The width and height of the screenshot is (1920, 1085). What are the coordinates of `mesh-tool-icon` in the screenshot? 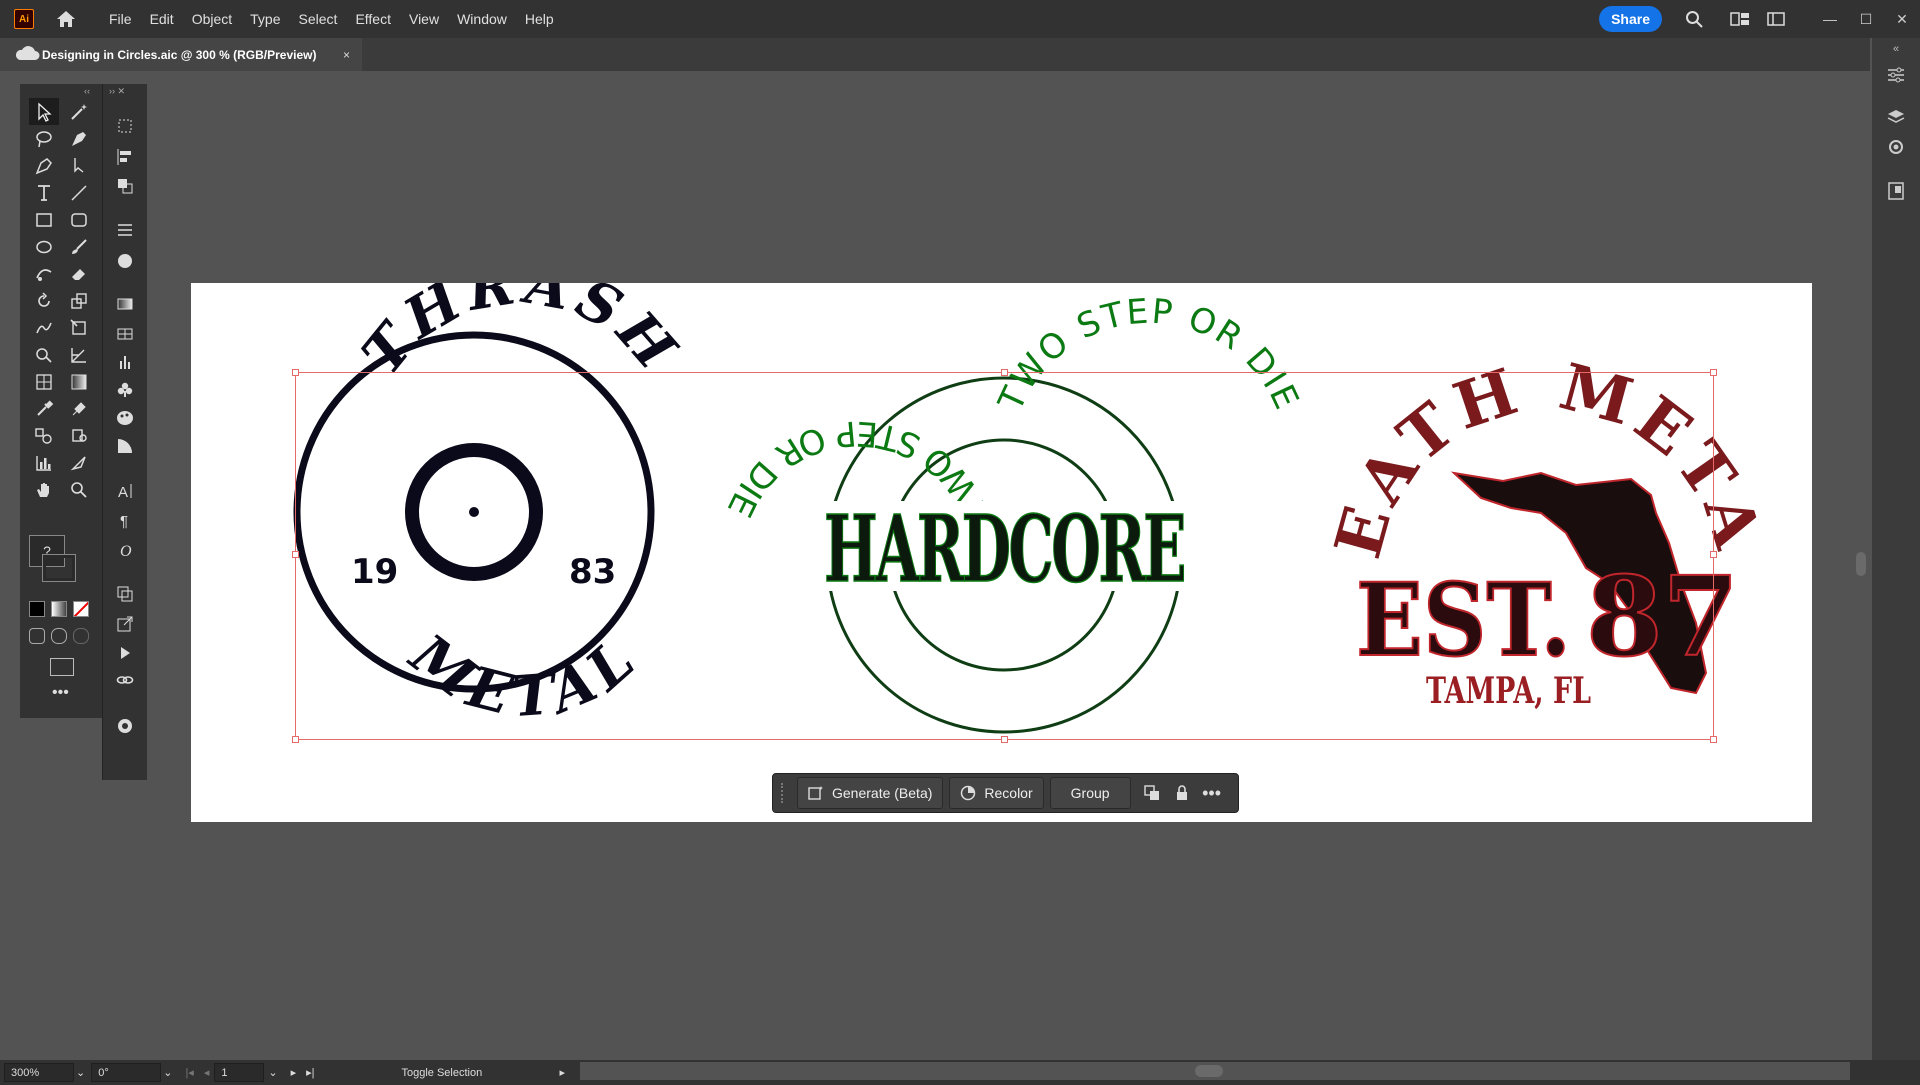 It's located at (44, 381).